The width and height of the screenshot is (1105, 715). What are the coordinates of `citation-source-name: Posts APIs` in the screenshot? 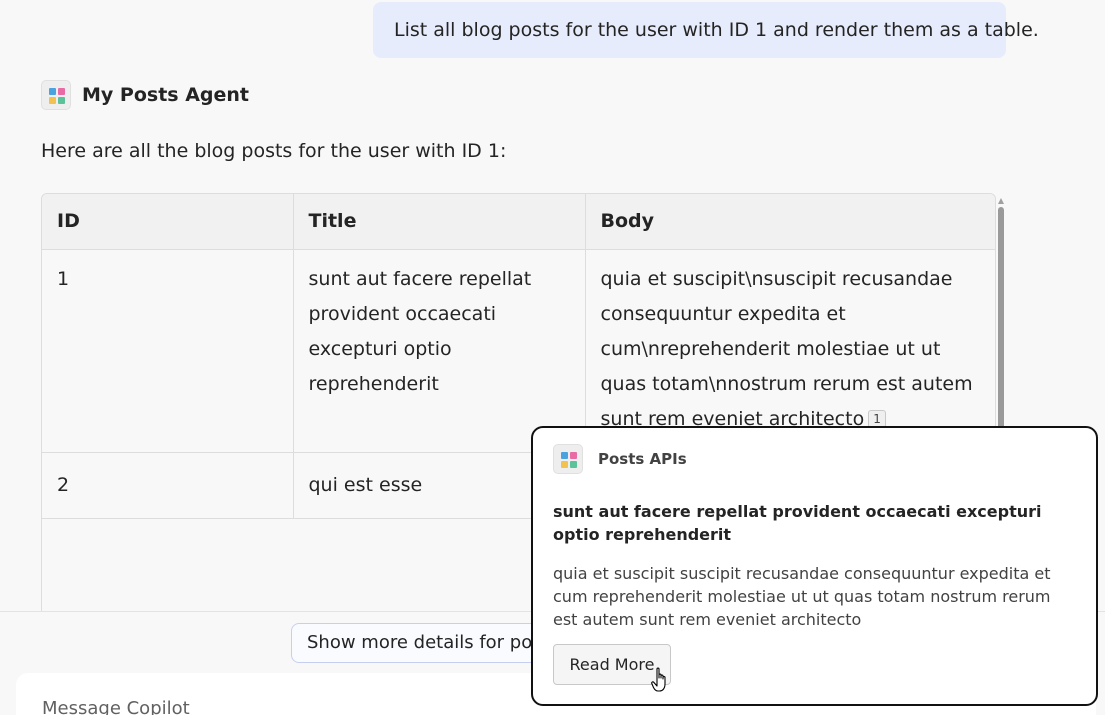 It's located at (642, 459).